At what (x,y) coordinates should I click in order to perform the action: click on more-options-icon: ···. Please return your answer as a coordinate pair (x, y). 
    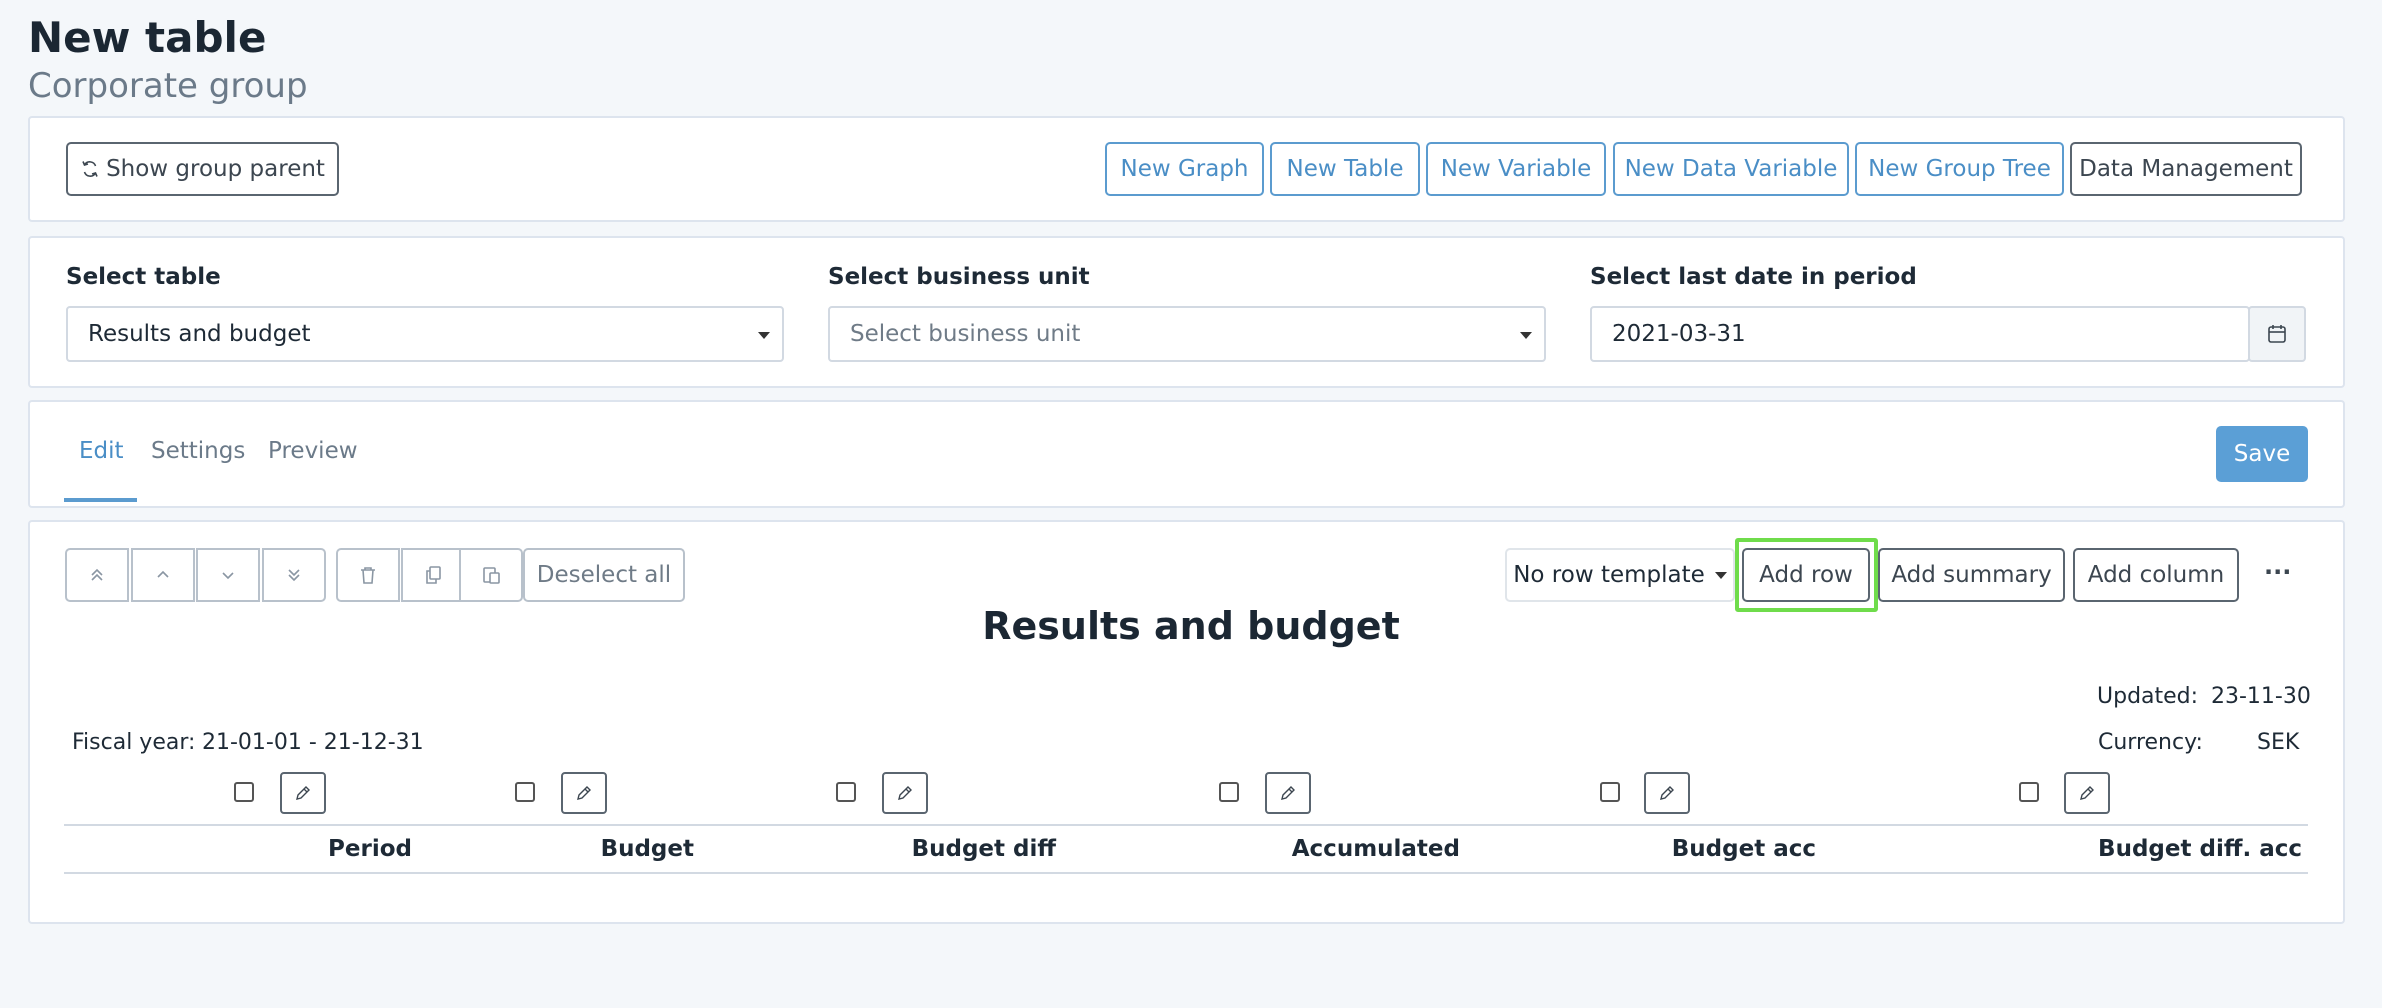
    Looking at the image, I should click on (2277, 572).